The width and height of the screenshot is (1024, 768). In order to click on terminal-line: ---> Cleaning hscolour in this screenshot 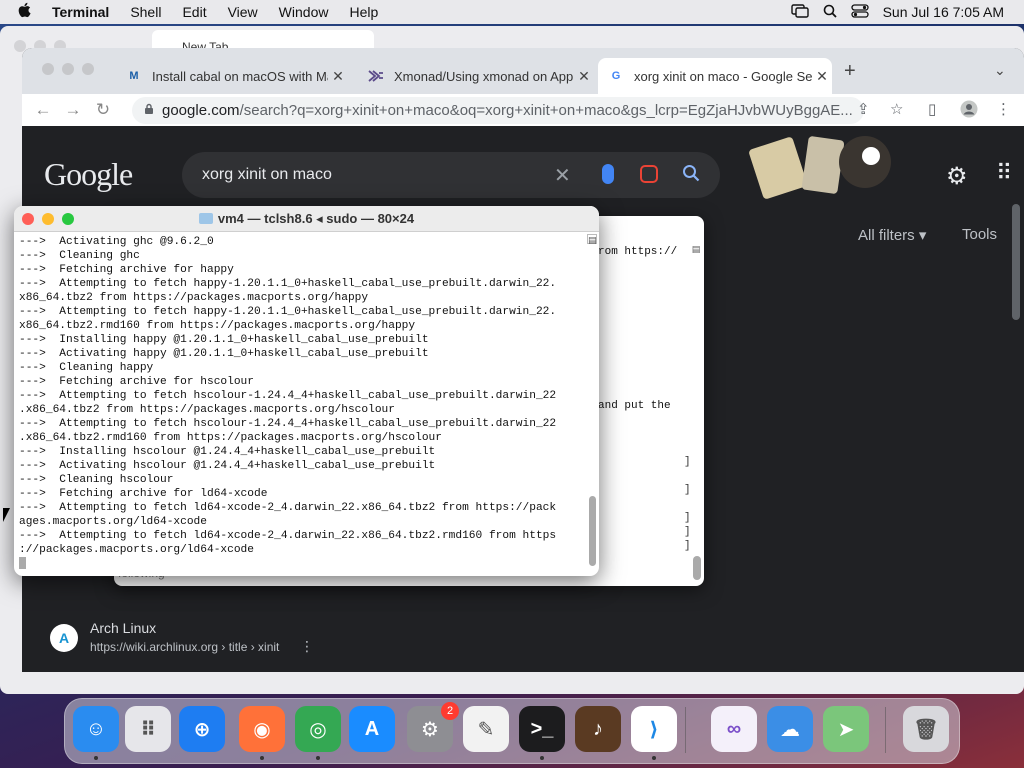, I will do `click(96, 480)`.